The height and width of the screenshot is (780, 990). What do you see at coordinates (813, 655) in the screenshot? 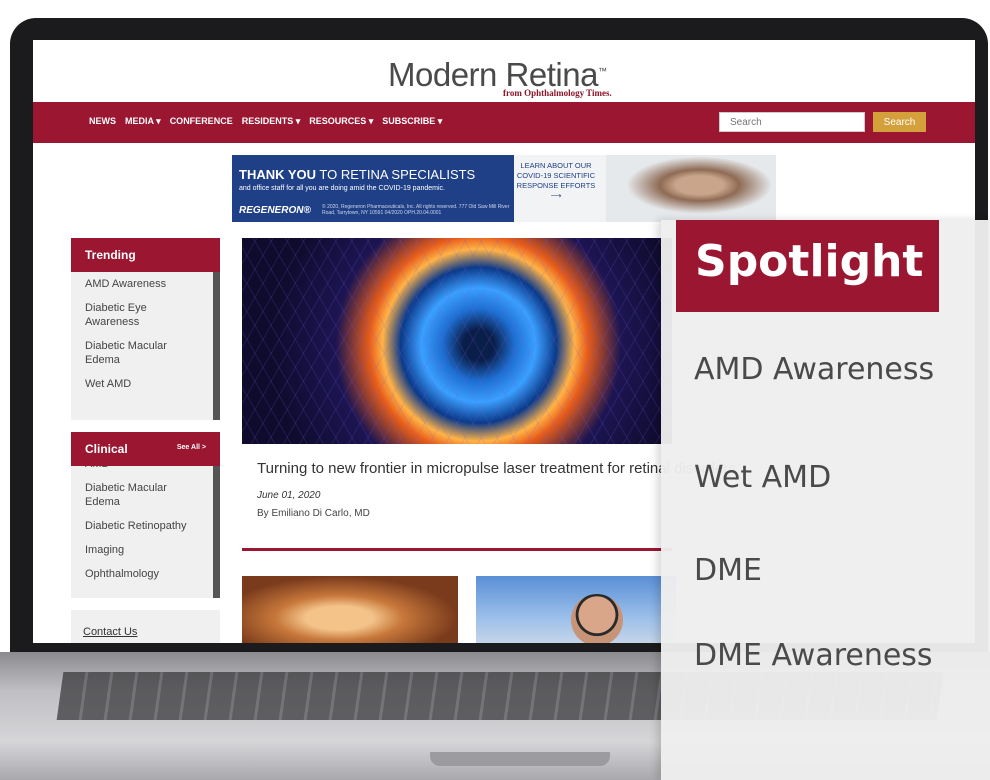
I see `spotlight-item: DME Awareness` at bounding box center [813, 655].